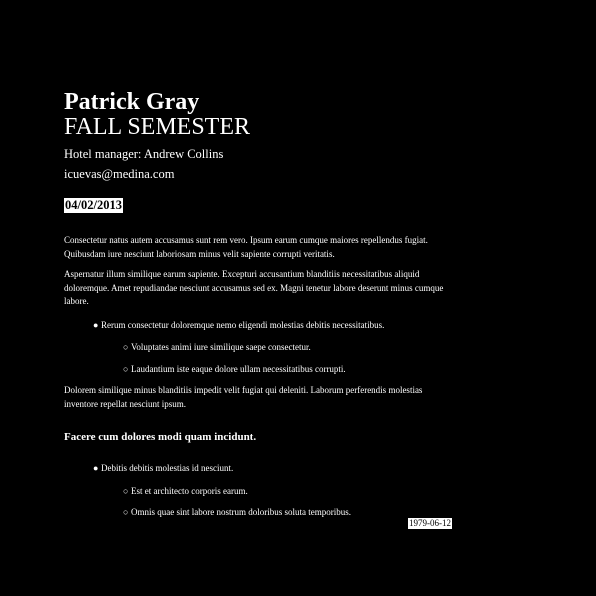 The height and width of the screenshot is (596, 596). I want to click on email-address: icuevas@medina.com, so click(119, 174).